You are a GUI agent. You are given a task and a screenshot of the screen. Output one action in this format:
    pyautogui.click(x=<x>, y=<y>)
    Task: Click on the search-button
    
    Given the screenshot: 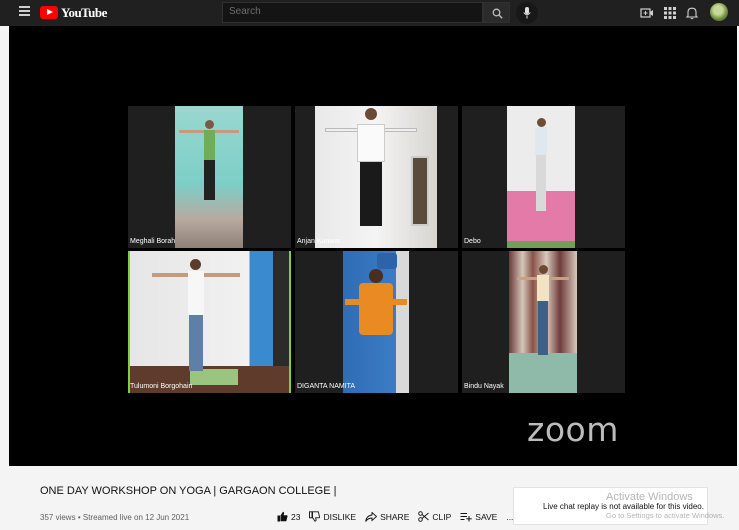 What is the action you would take?
    pyautogui.click(x=496, y=12)
    